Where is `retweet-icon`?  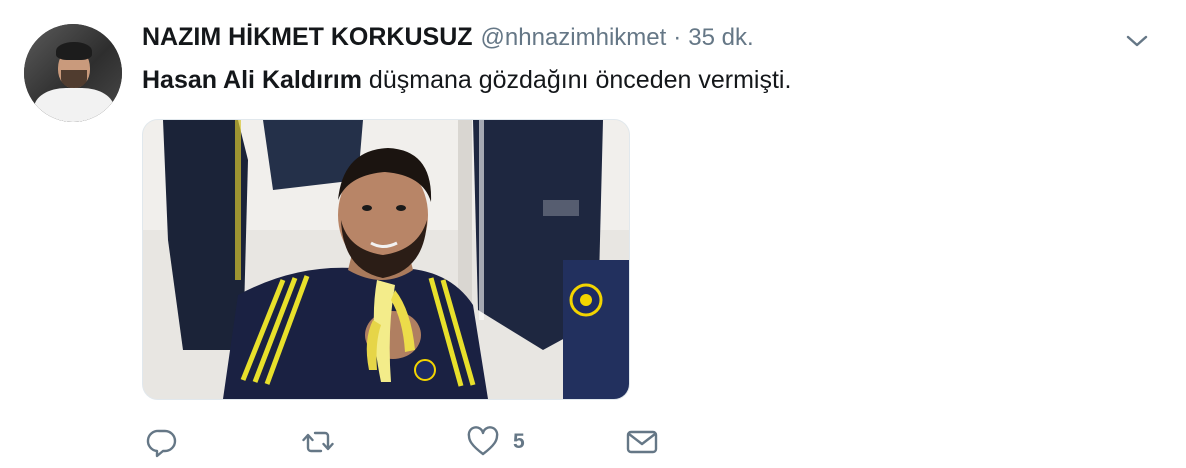
retweet-icon is located at coordinates (318, 442).